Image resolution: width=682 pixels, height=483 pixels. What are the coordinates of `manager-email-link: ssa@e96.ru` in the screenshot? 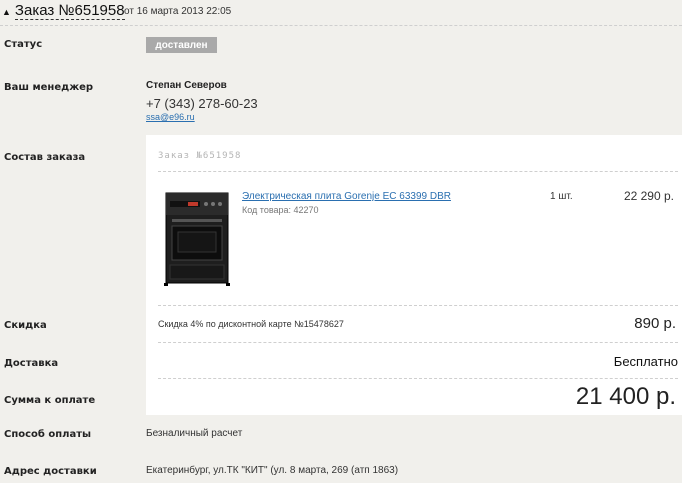 It's located at (170, 117).